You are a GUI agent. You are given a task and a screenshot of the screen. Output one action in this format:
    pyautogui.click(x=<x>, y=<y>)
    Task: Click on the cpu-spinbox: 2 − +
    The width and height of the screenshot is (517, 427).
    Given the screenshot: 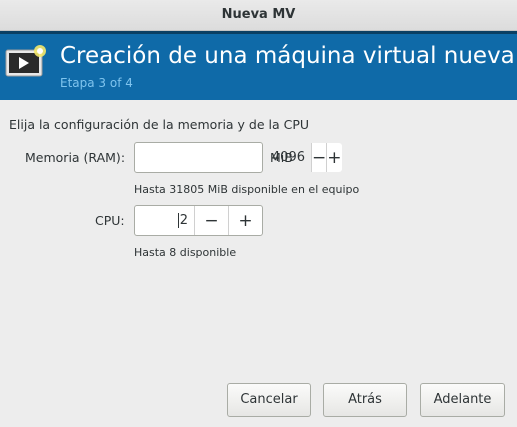 What is the action you would take?
    pyautogui.click(x=198, y=220)
    